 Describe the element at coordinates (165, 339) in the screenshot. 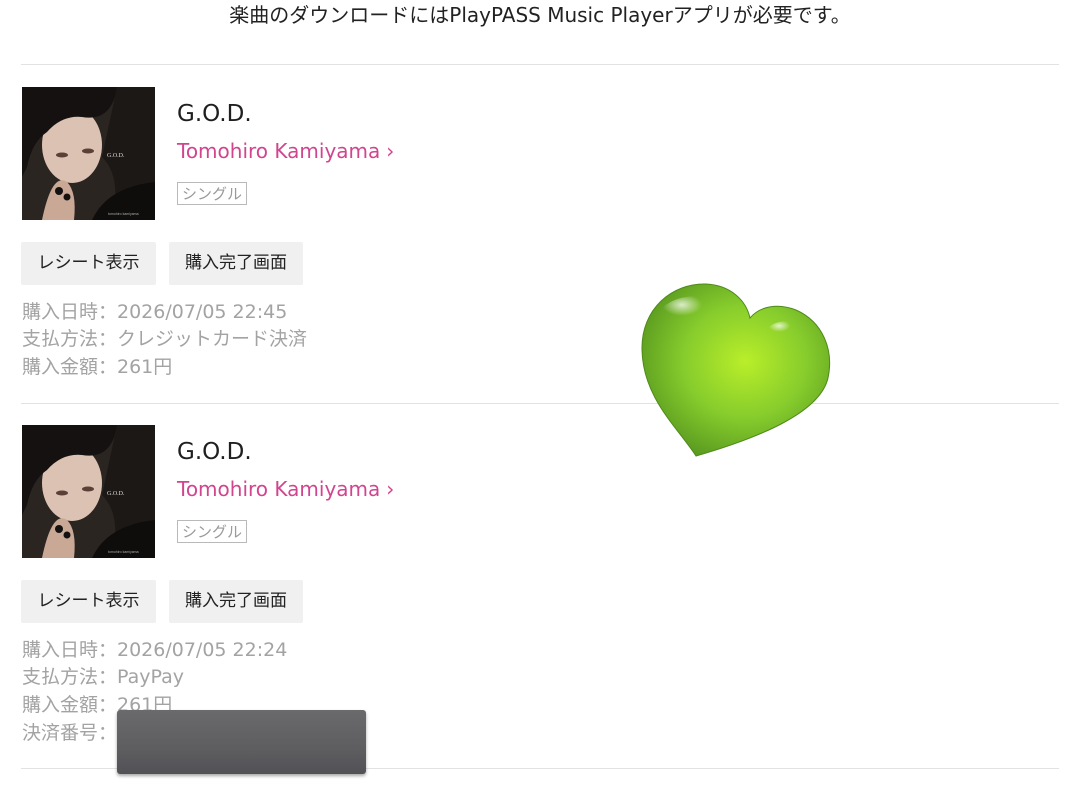

I see `payment-method: 支払方法：クレジットカード決済` at that location.